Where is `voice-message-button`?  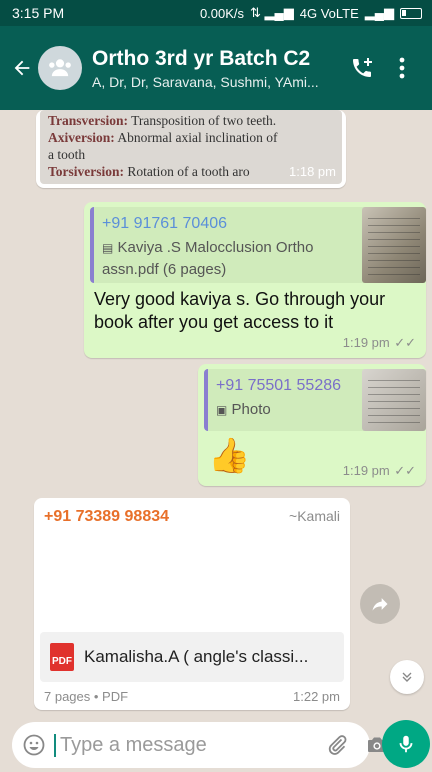
voice-message-button is located at coordinates (406, 744).